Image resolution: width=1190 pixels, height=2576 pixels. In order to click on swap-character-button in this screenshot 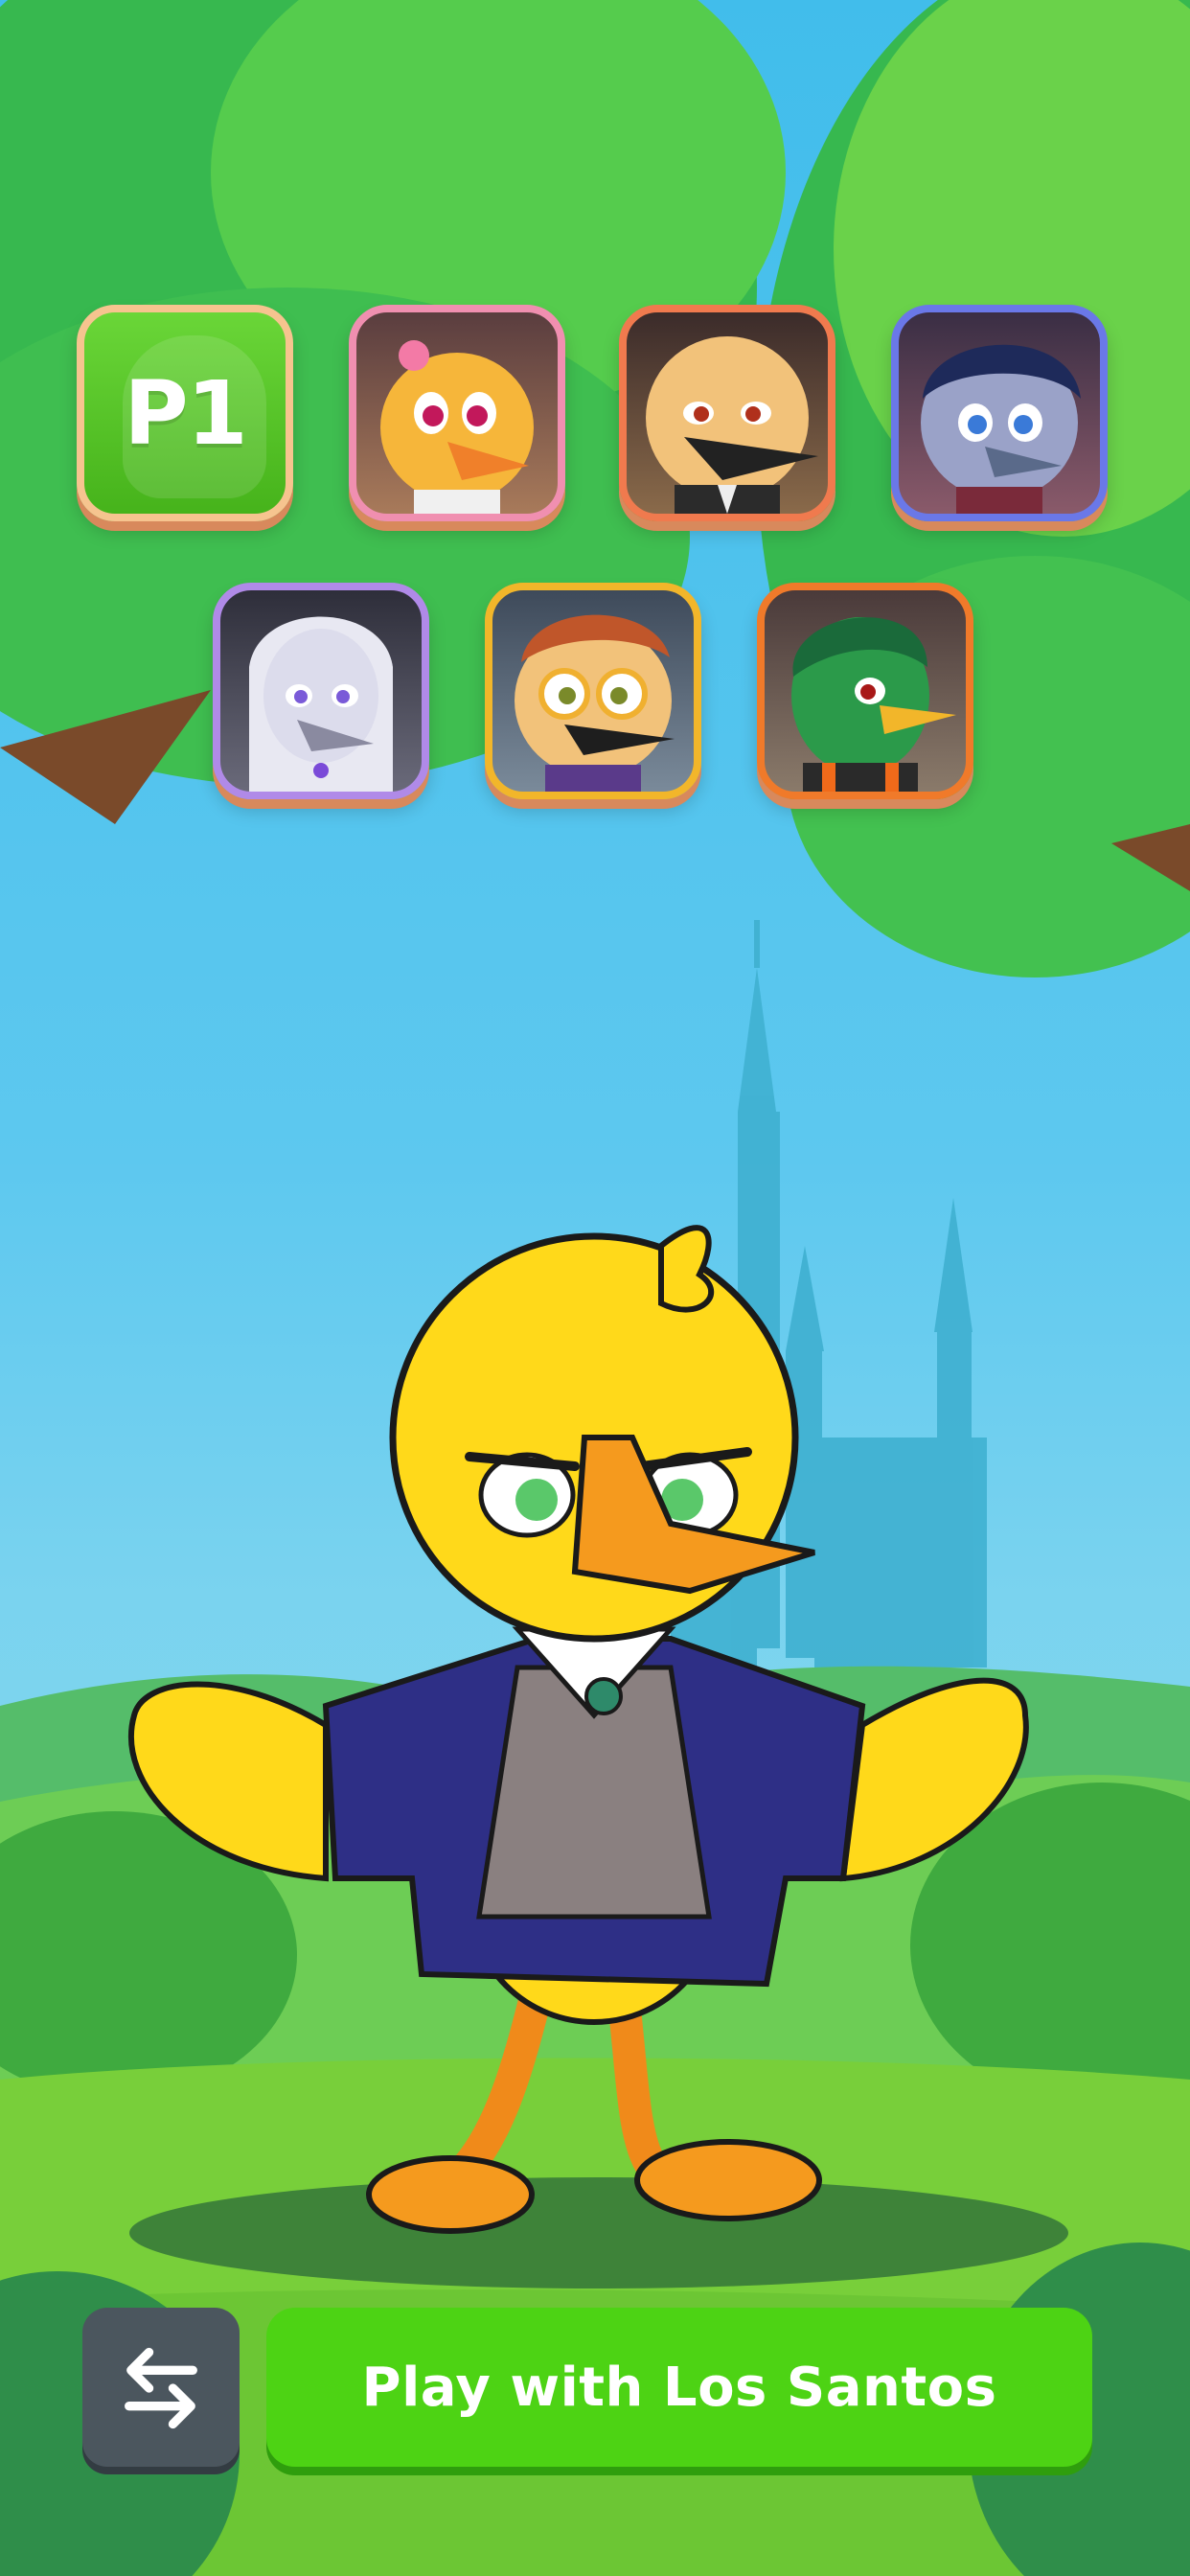, I will do `click(161, 2387)`.